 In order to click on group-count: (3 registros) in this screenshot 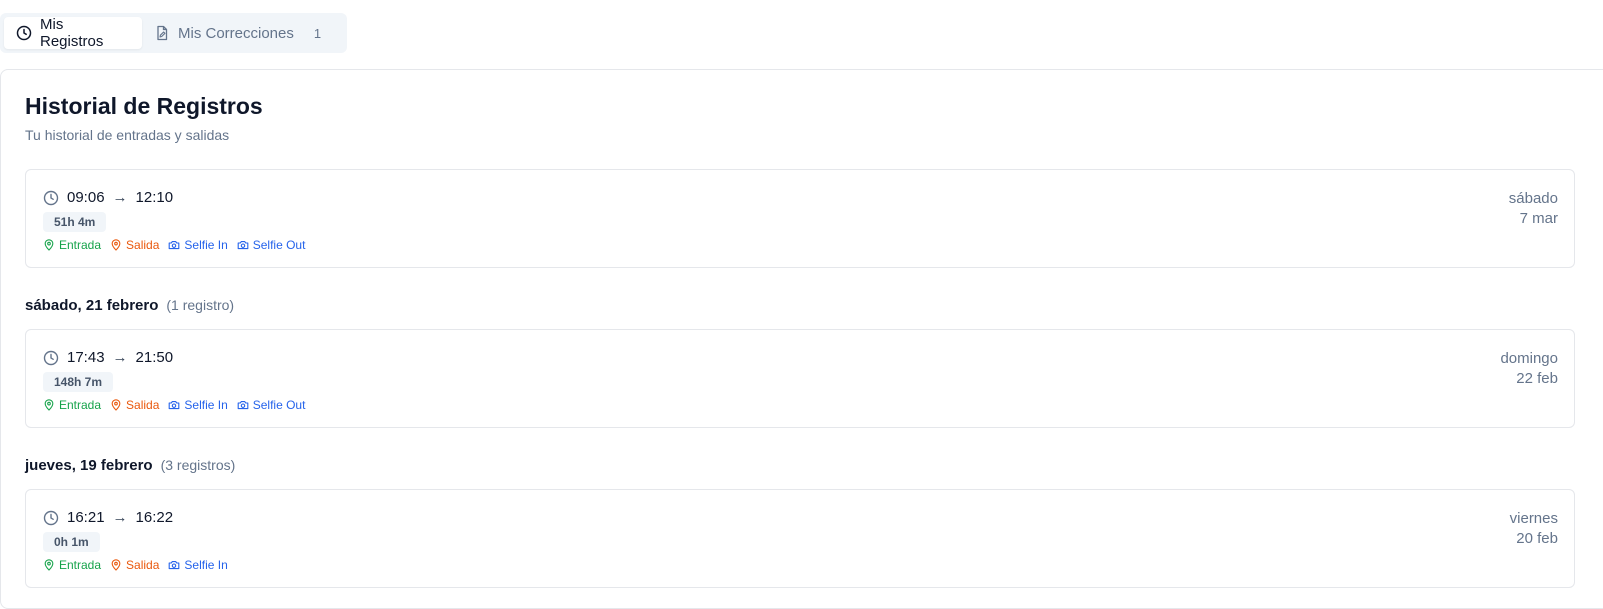, I will do `click(198, 465)`.